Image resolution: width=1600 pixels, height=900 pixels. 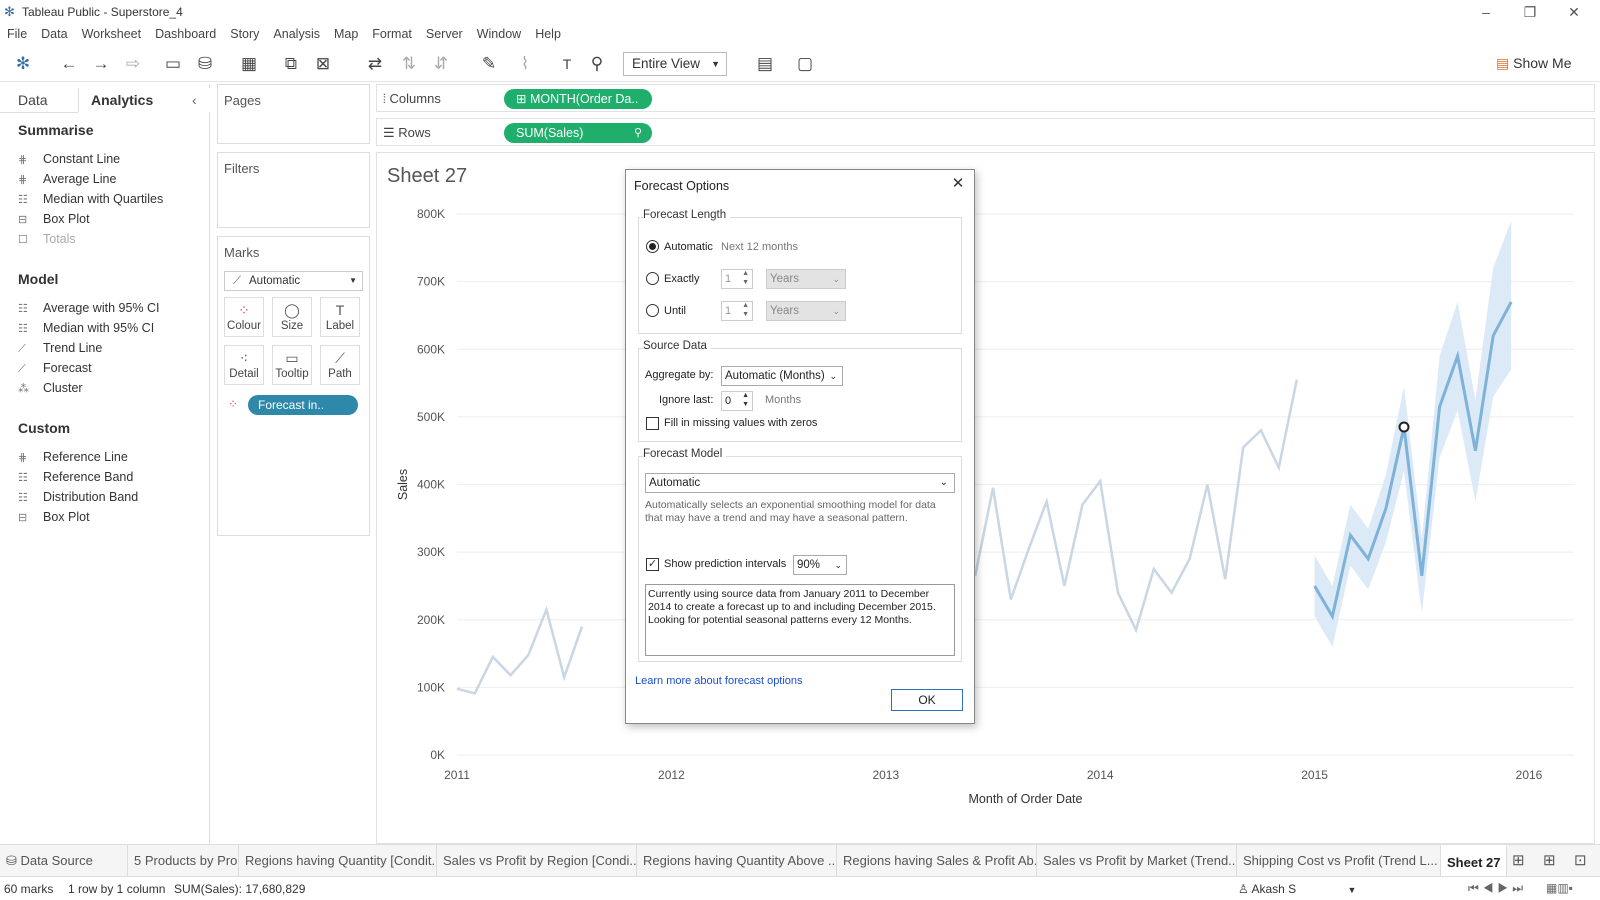 What do you see at coordinates (737, 311) in the screenshot?
I see `until-stepper: 1 ▲ ▼` at bounding box center [737, 311].